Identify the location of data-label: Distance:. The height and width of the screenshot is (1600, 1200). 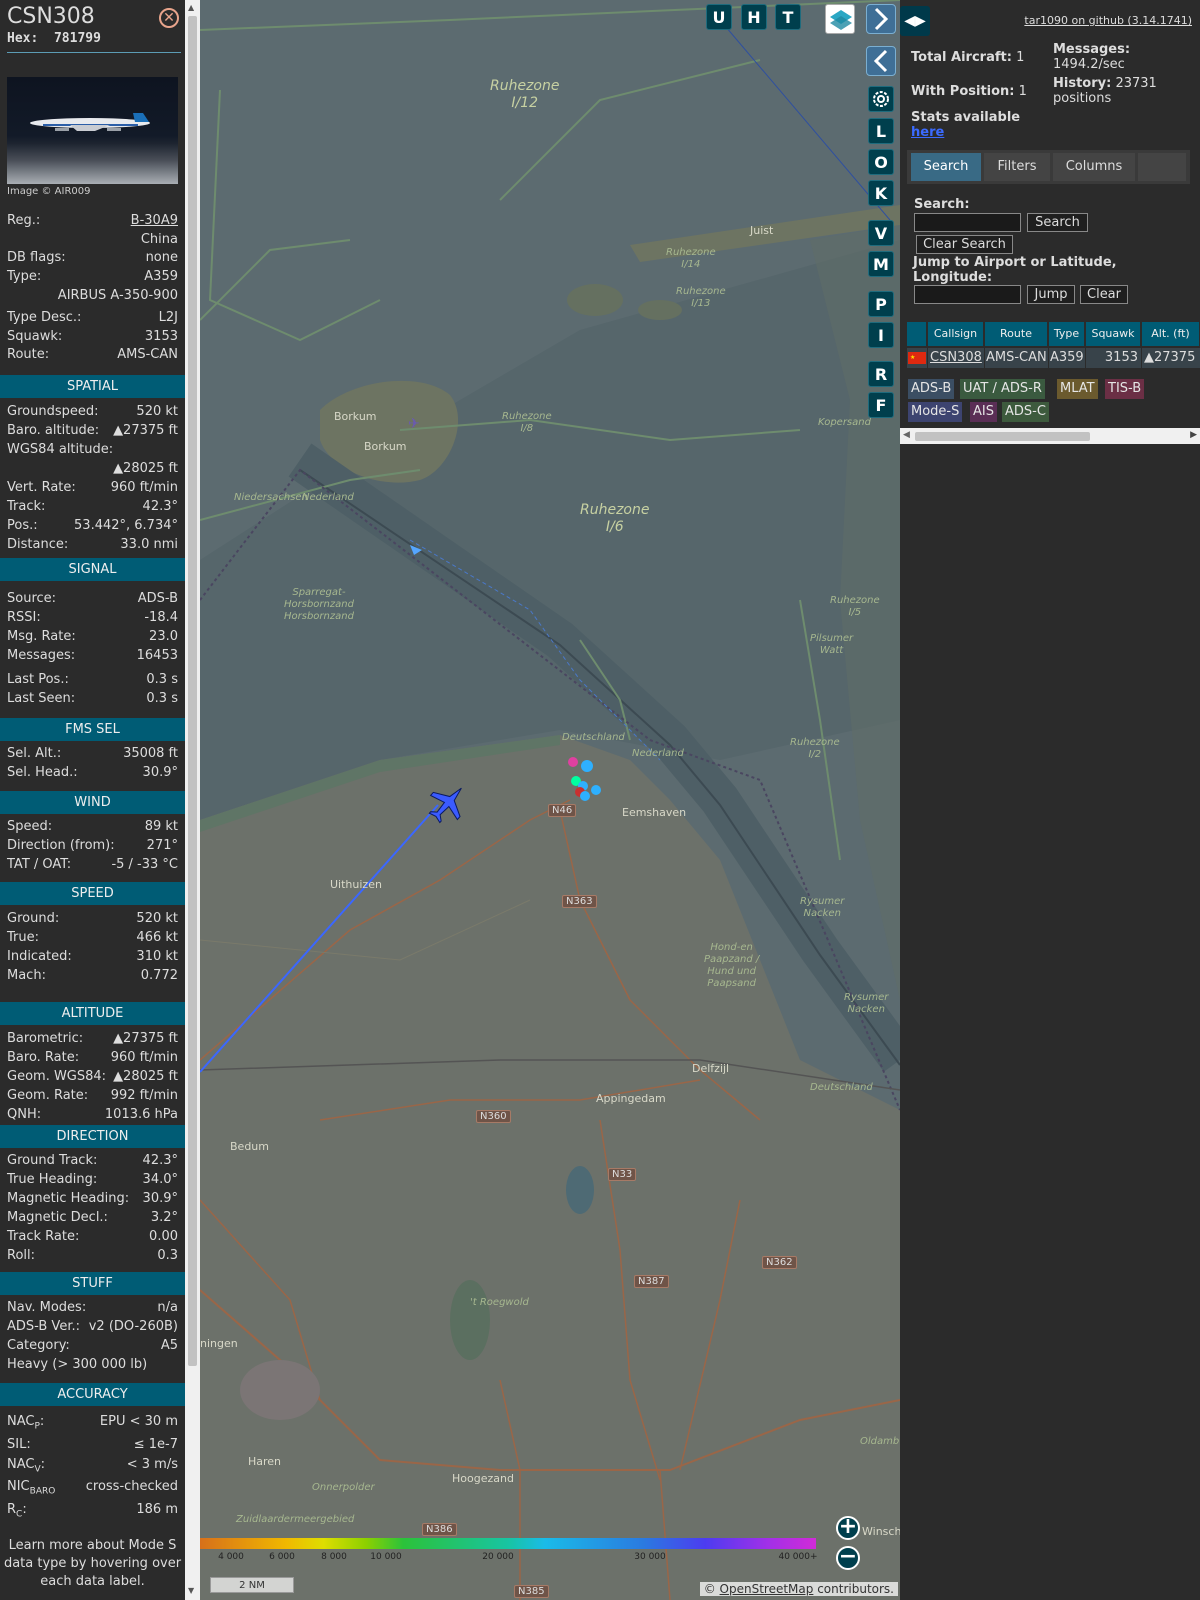
(37, 544).